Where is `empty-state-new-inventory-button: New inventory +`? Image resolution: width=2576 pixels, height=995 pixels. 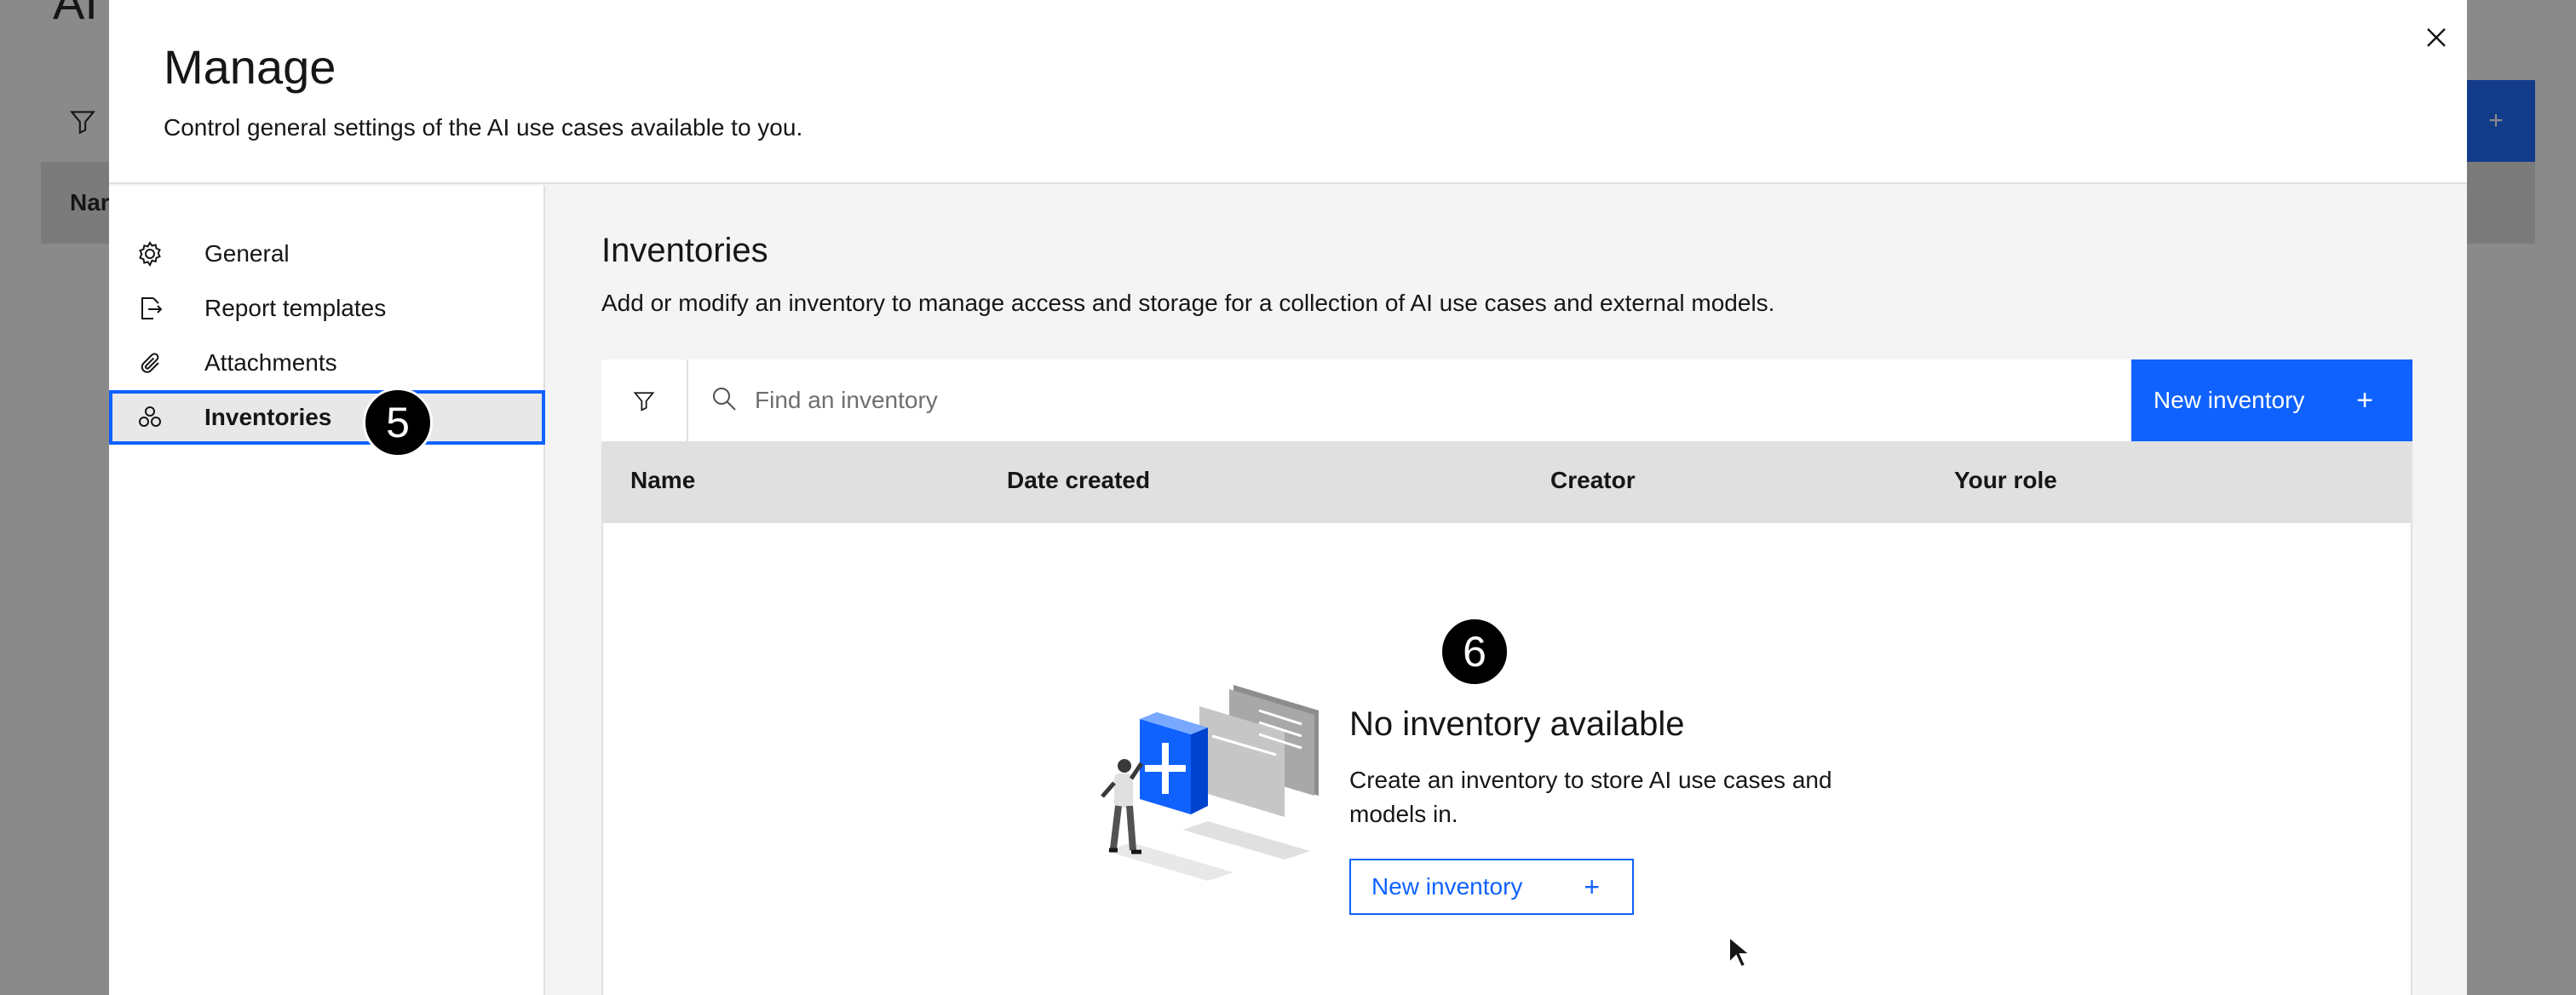 empty-state-new-inventory-button: New inventory + is located at coordinates (1492, 887).